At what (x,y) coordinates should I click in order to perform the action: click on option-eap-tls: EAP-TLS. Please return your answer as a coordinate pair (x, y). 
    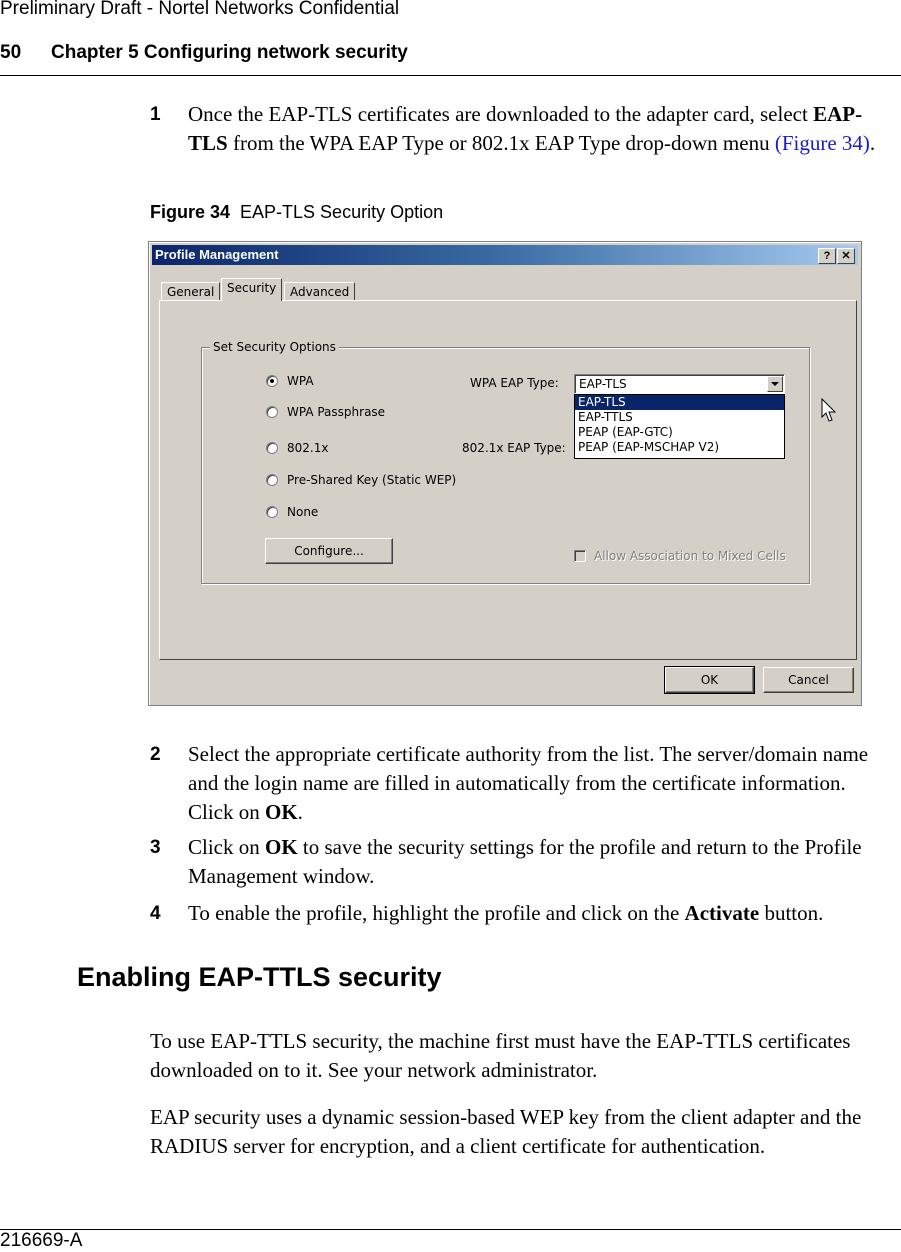
    Looking at the image, I should click on (679, 402).